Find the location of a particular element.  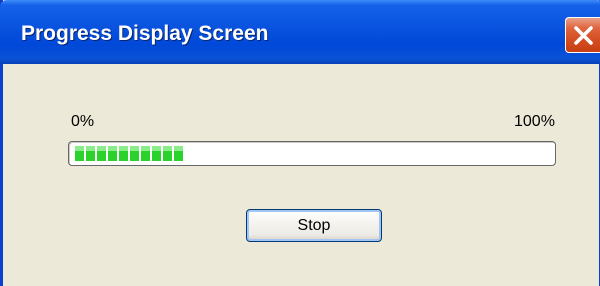

progress-bar is located at coordinates (312, 153).